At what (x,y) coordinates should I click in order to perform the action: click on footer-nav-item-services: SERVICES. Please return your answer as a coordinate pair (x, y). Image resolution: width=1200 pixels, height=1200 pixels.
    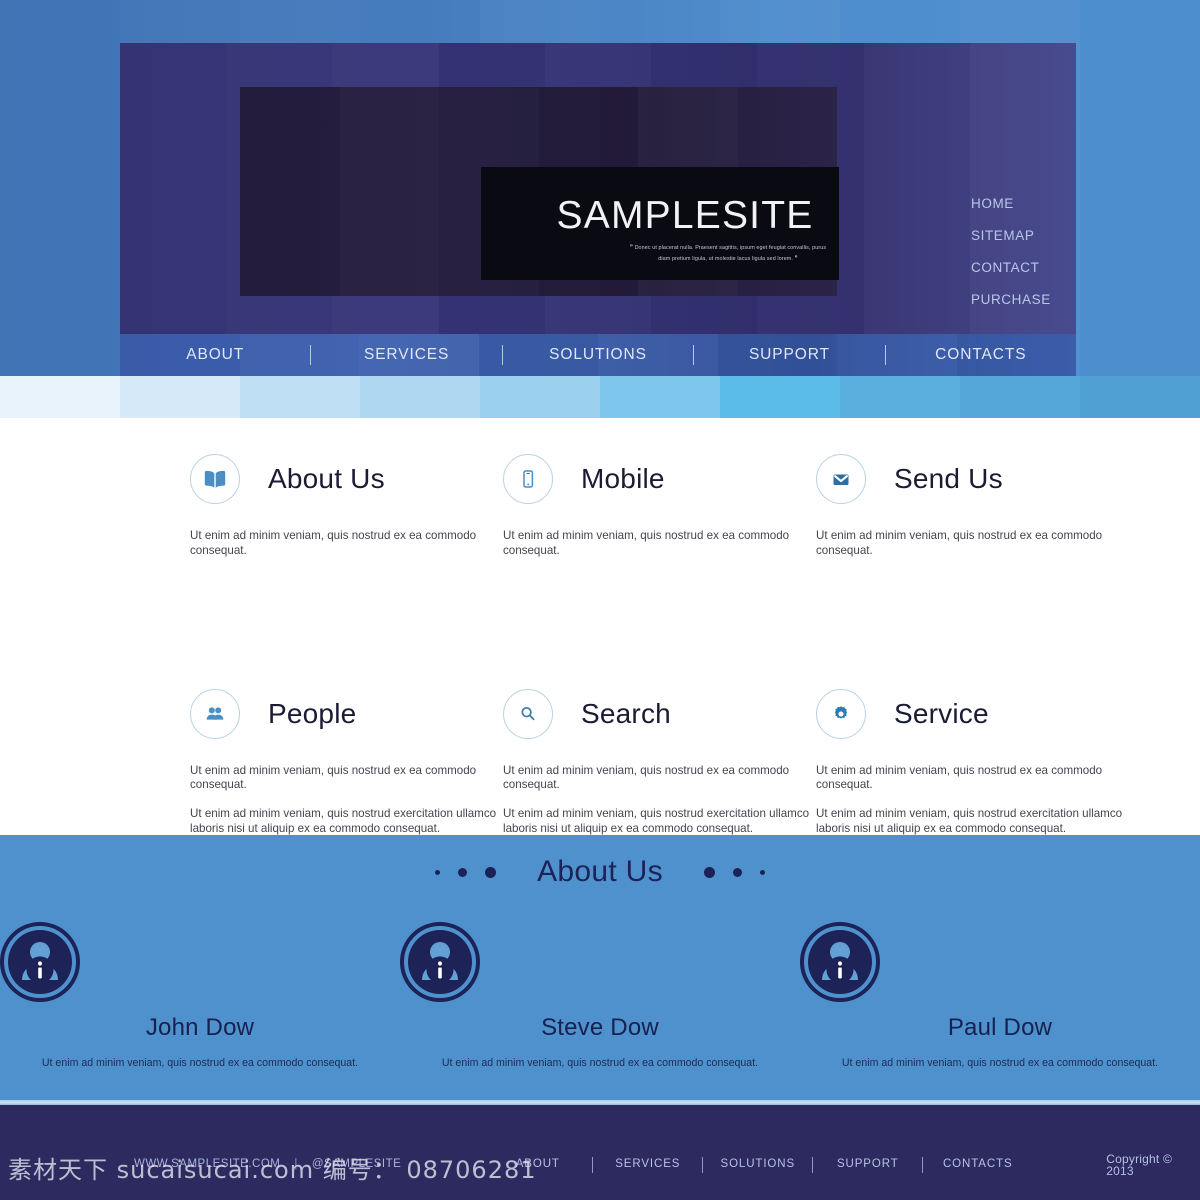
    Looking at the image, I should click on (647, 1164).